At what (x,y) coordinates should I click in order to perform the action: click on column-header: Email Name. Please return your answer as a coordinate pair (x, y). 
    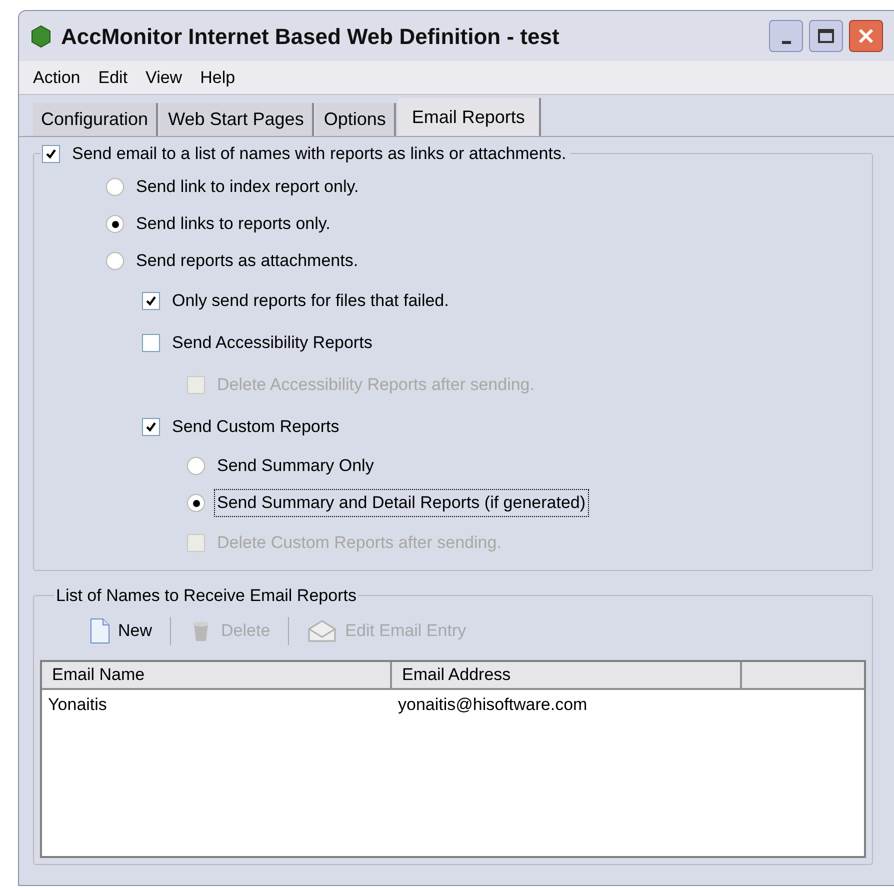
    Looking at the image, I should click on (217, 675).